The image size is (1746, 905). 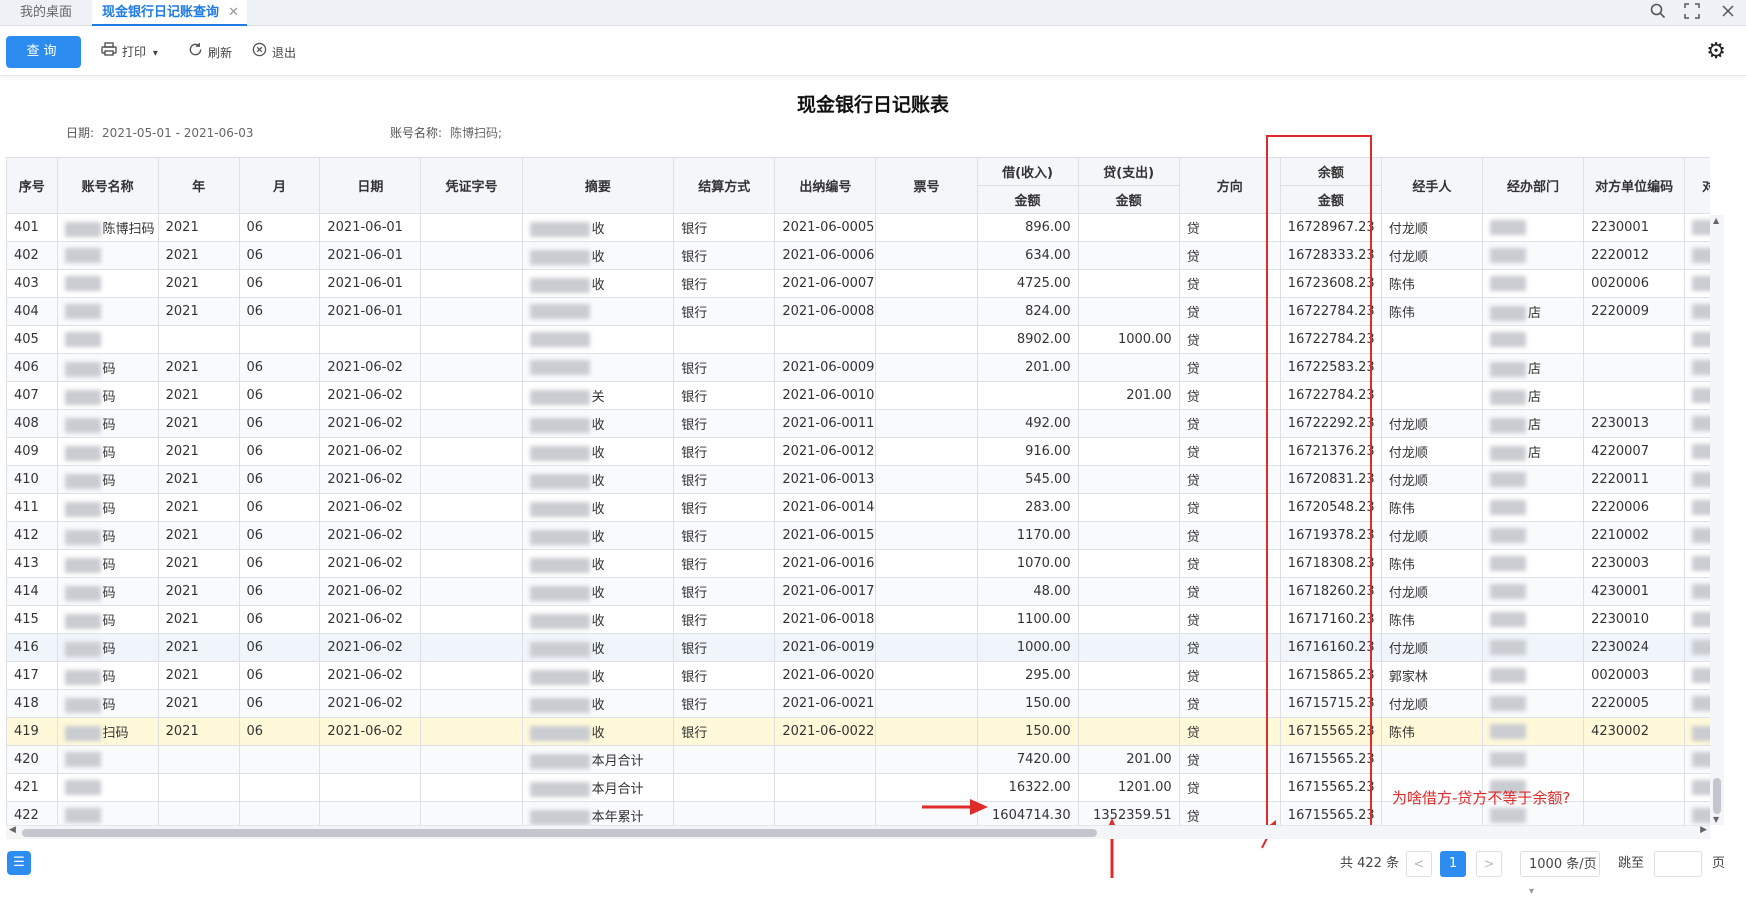 I want to click on table-row: 405 8902.00 1000.00 贷 16722784.23, so click(x=858, y=339).